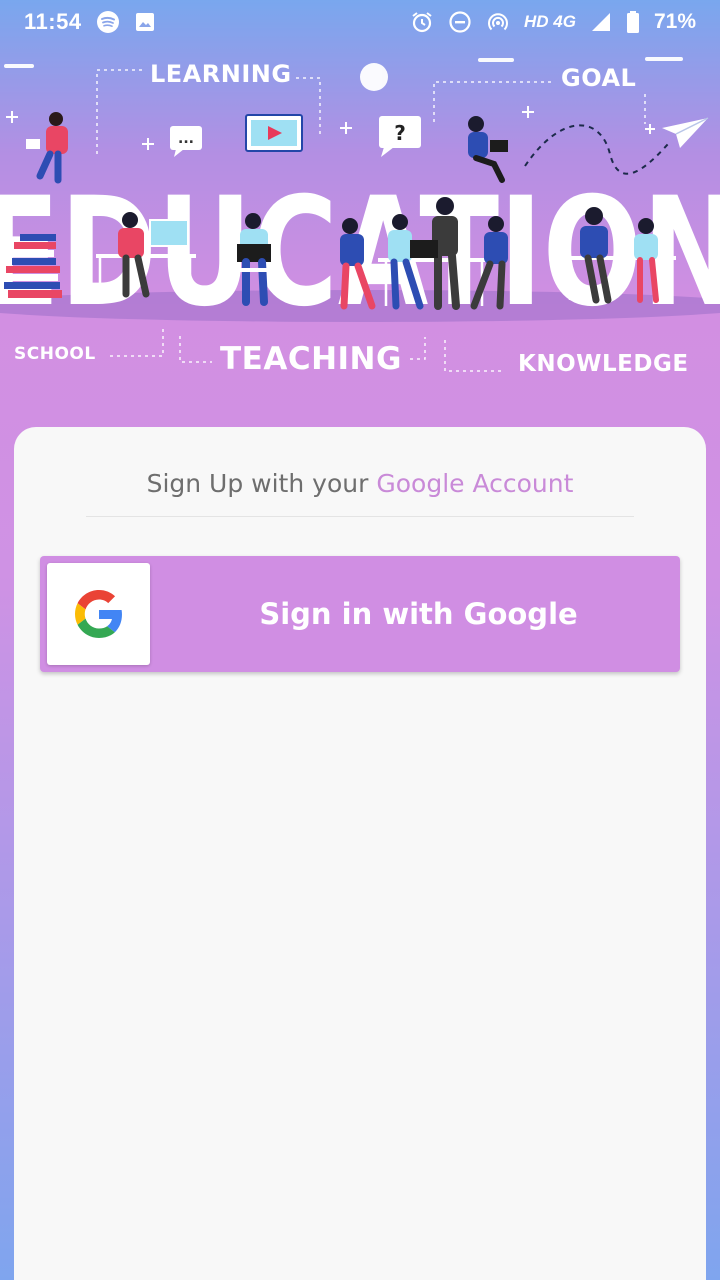 This screenshot has height=1280, width=720. What do you see at coordinates (311, 359) in the screenshot?
I see `hero-word-teaching: TEACHING` at bounding box center [311, 359].